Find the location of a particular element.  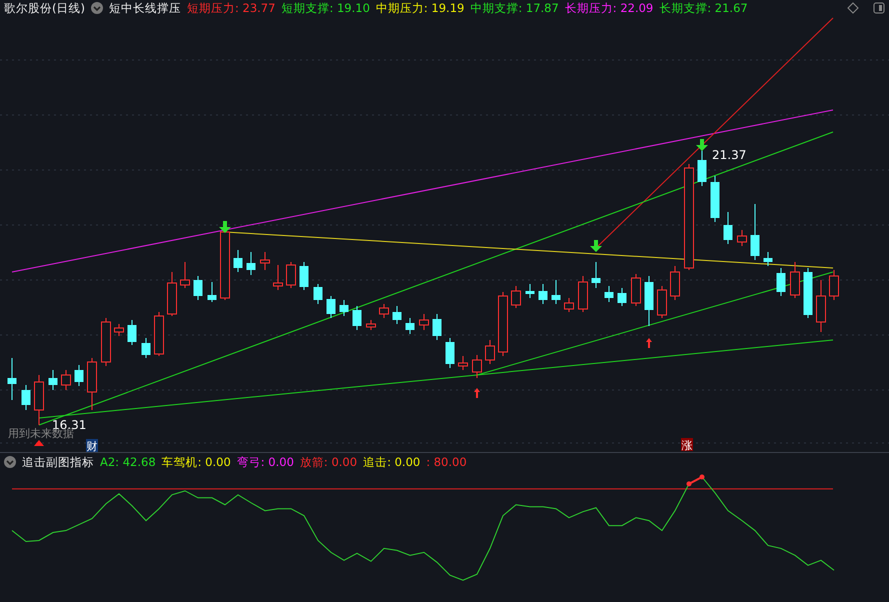

indicator-value: 中期压力: 19.19 is located at coordinates (420, 8).